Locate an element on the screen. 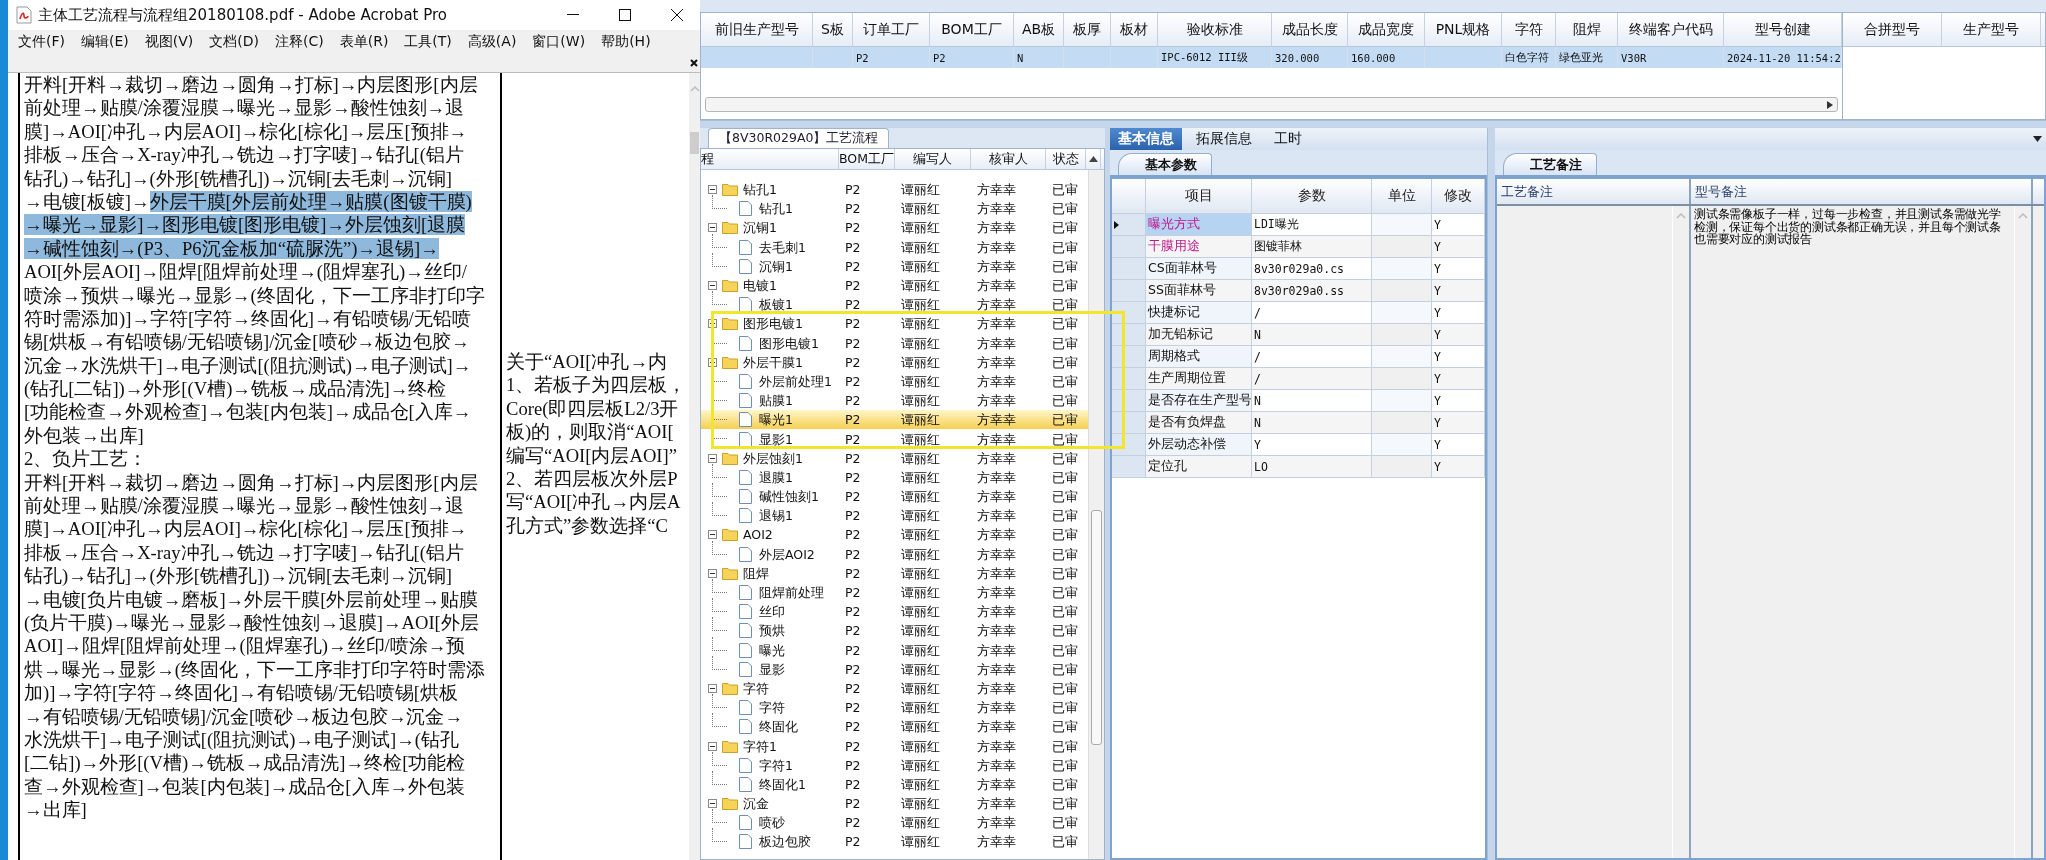 This screenshot has width=2046, height=860. tree-item-label: 喷砂 is located at coordinates (772, 823).